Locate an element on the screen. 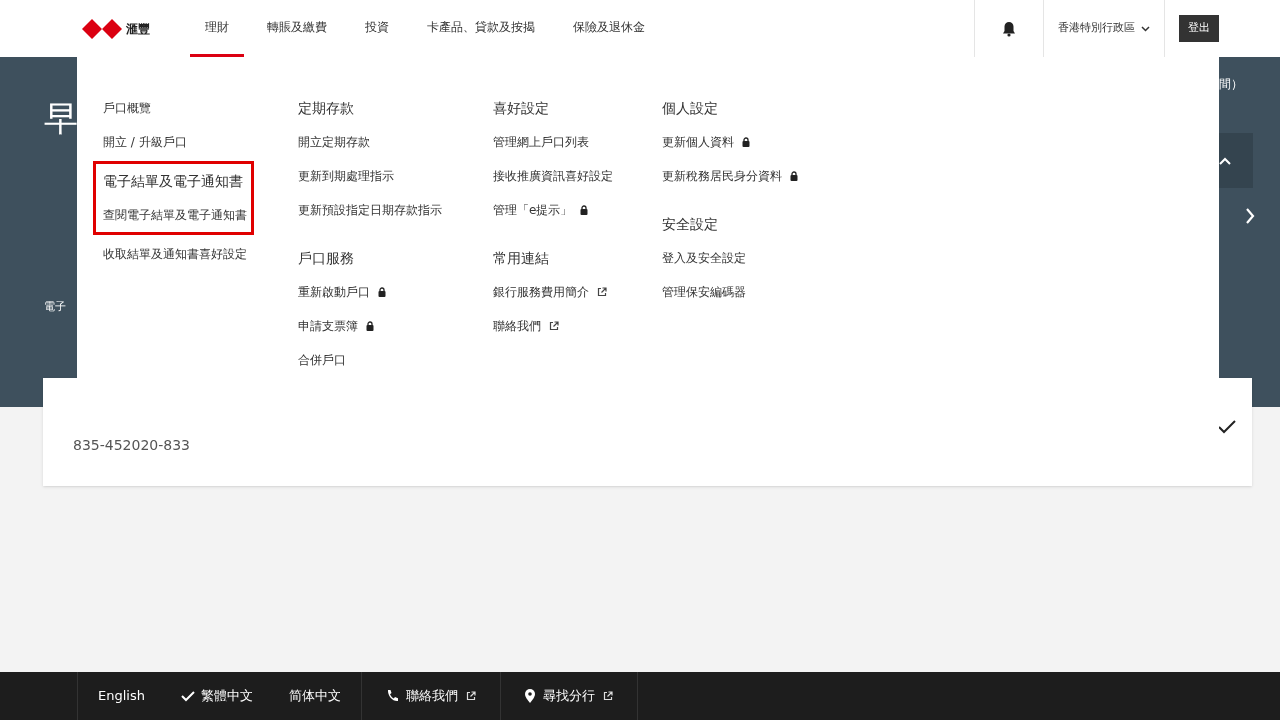 Image resolution: width=1280 pixels, height=720 pixels. banner-text: 電子 is located at coordinates (55, 307).